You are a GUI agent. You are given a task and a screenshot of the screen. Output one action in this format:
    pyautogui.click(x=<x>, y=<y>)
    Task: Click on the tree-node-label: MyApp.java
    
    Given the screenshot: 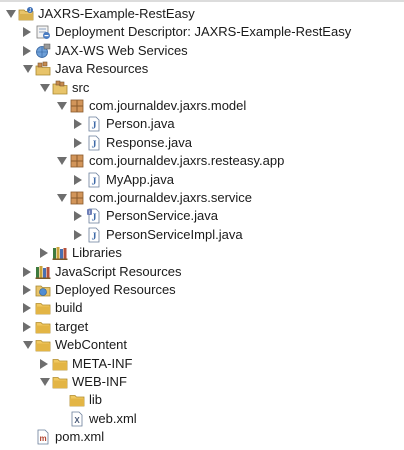 What is the action you would take?
    pyautogui.click(x=140, y=179)
    